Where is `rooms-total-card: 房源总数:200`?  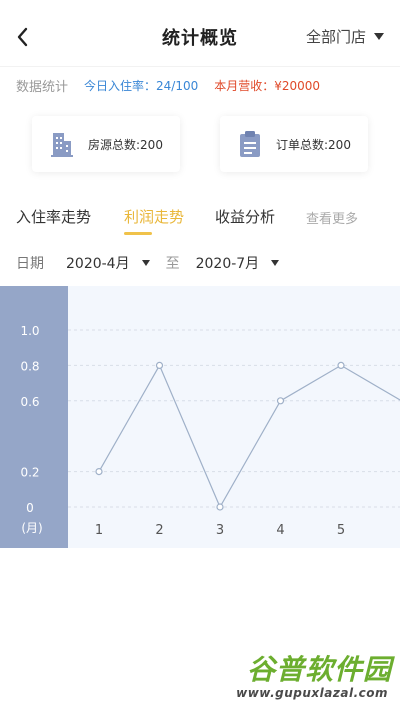 rooms-total-card: 房源总数:200 is located at coordinates (106, 144).